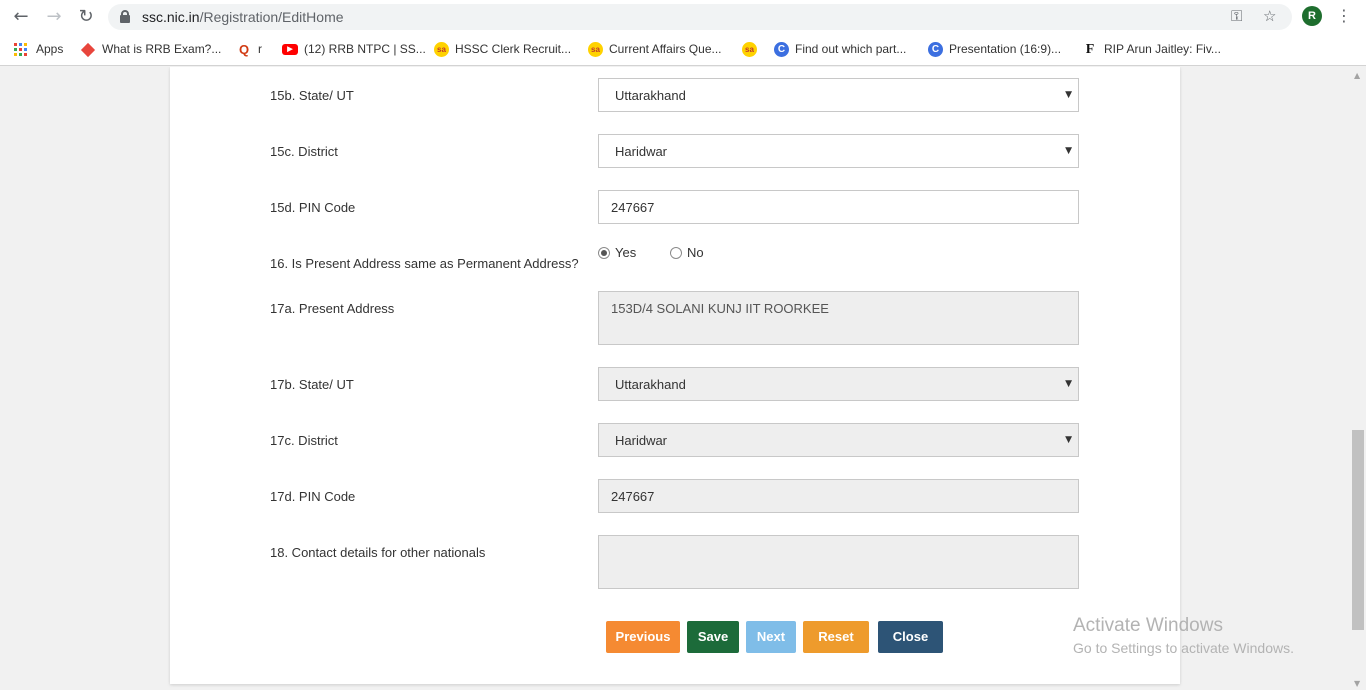 This screenshot has height=690, width=1366. What do you see at coordinates (1312, 16) in the screenshot?
I see `avatar: R` at bounding box center [1312, 16].